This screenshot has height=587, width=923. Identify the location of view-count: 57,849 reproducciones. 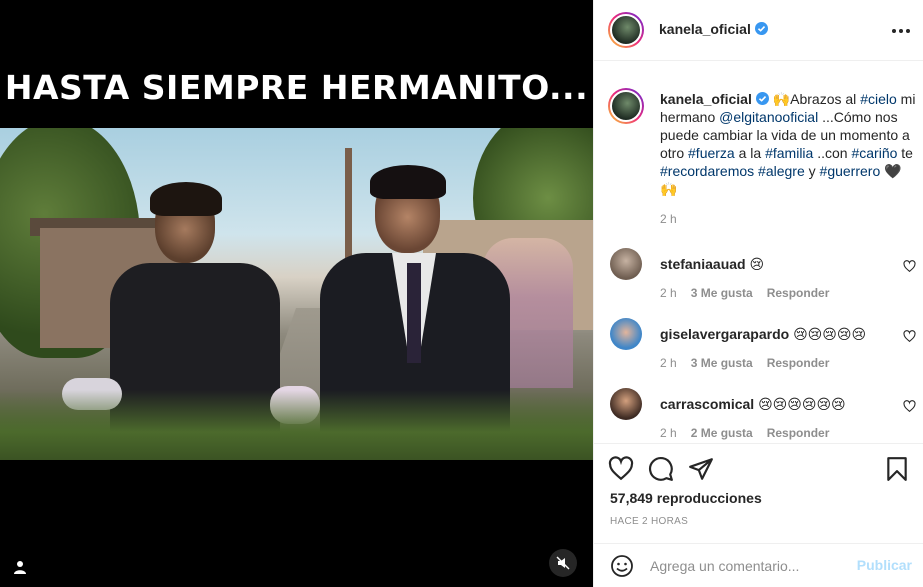
(686, 498).